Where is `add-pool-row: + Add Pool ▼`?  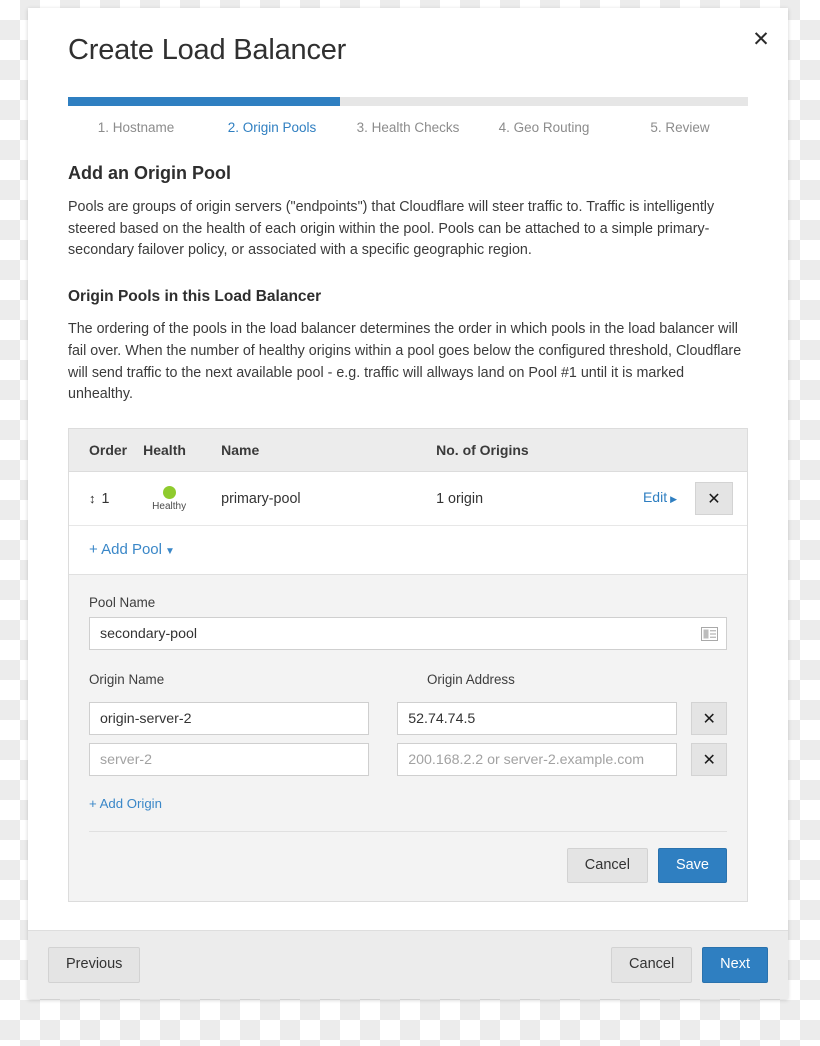
add-pool-row: + Add Pool ▼ is located at coordinates (408, 551).